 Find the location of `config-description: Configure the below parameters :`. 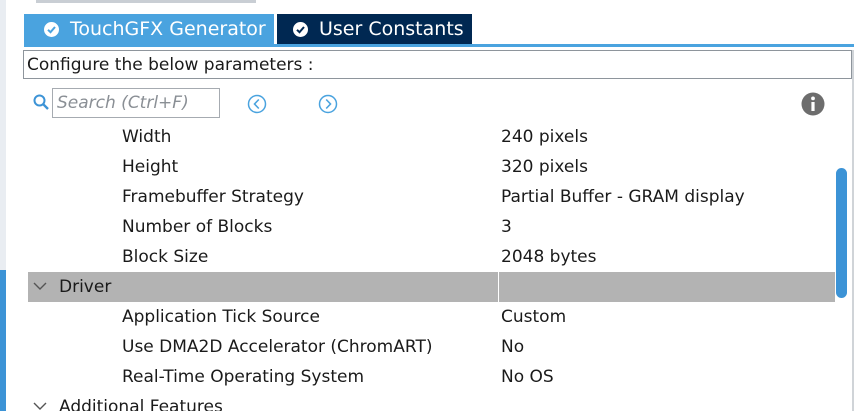

config-description: Configure the below parameters : is located at coordinates (437, 64).